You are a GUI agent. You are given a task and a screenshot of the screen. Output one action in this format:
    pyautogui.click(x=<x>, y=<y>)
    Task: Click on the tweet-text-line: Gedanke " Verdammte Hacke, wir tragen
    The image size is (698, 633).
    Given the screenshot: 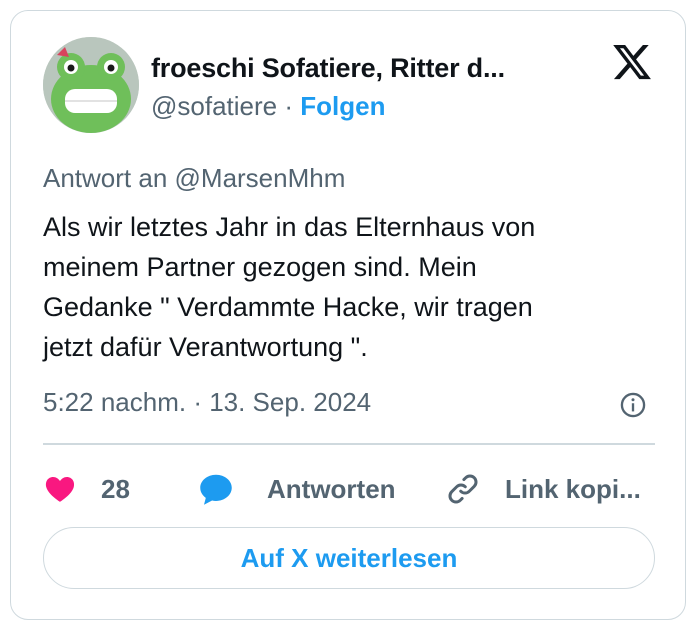 What is the action you would take?
    pyautogui.click(x=288, y=307)
    